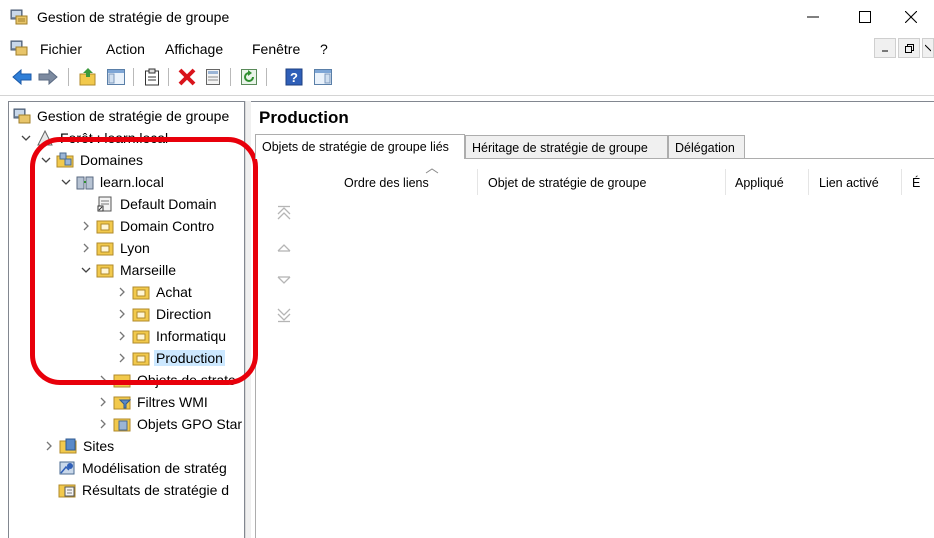  What do you see at coordinates (191, 336) in the screenshot?
I see `tree-item-label: Informatiqu` at bounding box center [191, 336].